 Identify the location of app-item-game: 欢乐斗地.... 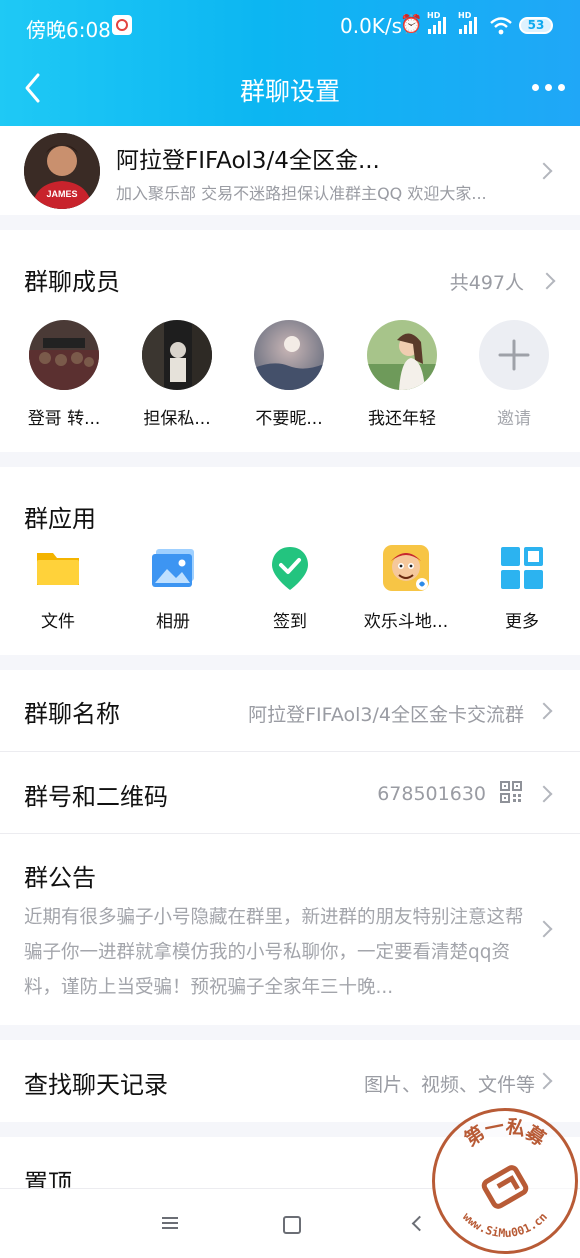
(406, 588).